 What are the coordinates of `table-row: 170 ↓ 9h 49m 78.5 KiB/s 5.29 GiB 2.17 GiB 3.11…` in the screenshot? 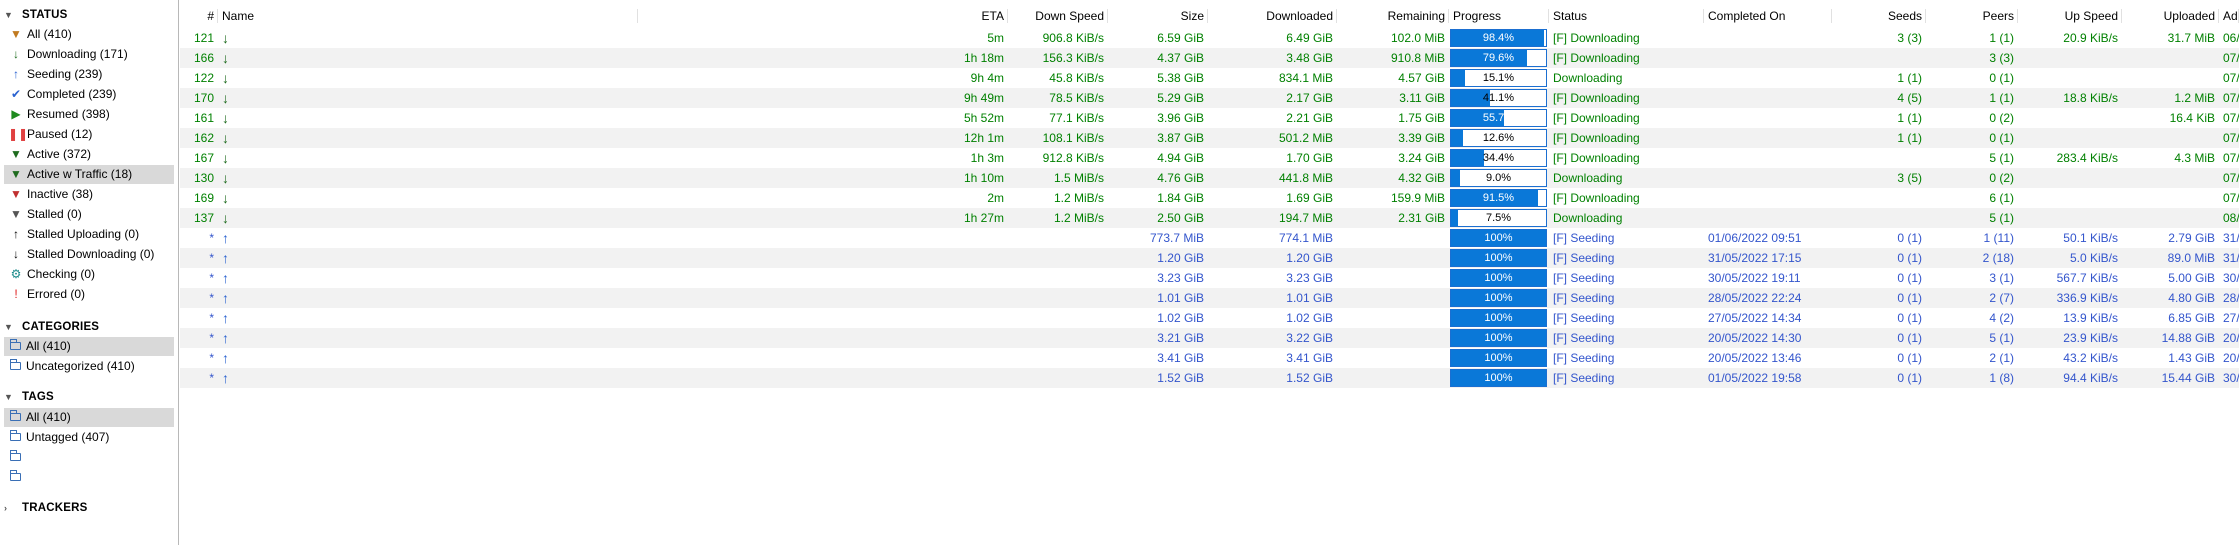 It's located at (1209, 98).